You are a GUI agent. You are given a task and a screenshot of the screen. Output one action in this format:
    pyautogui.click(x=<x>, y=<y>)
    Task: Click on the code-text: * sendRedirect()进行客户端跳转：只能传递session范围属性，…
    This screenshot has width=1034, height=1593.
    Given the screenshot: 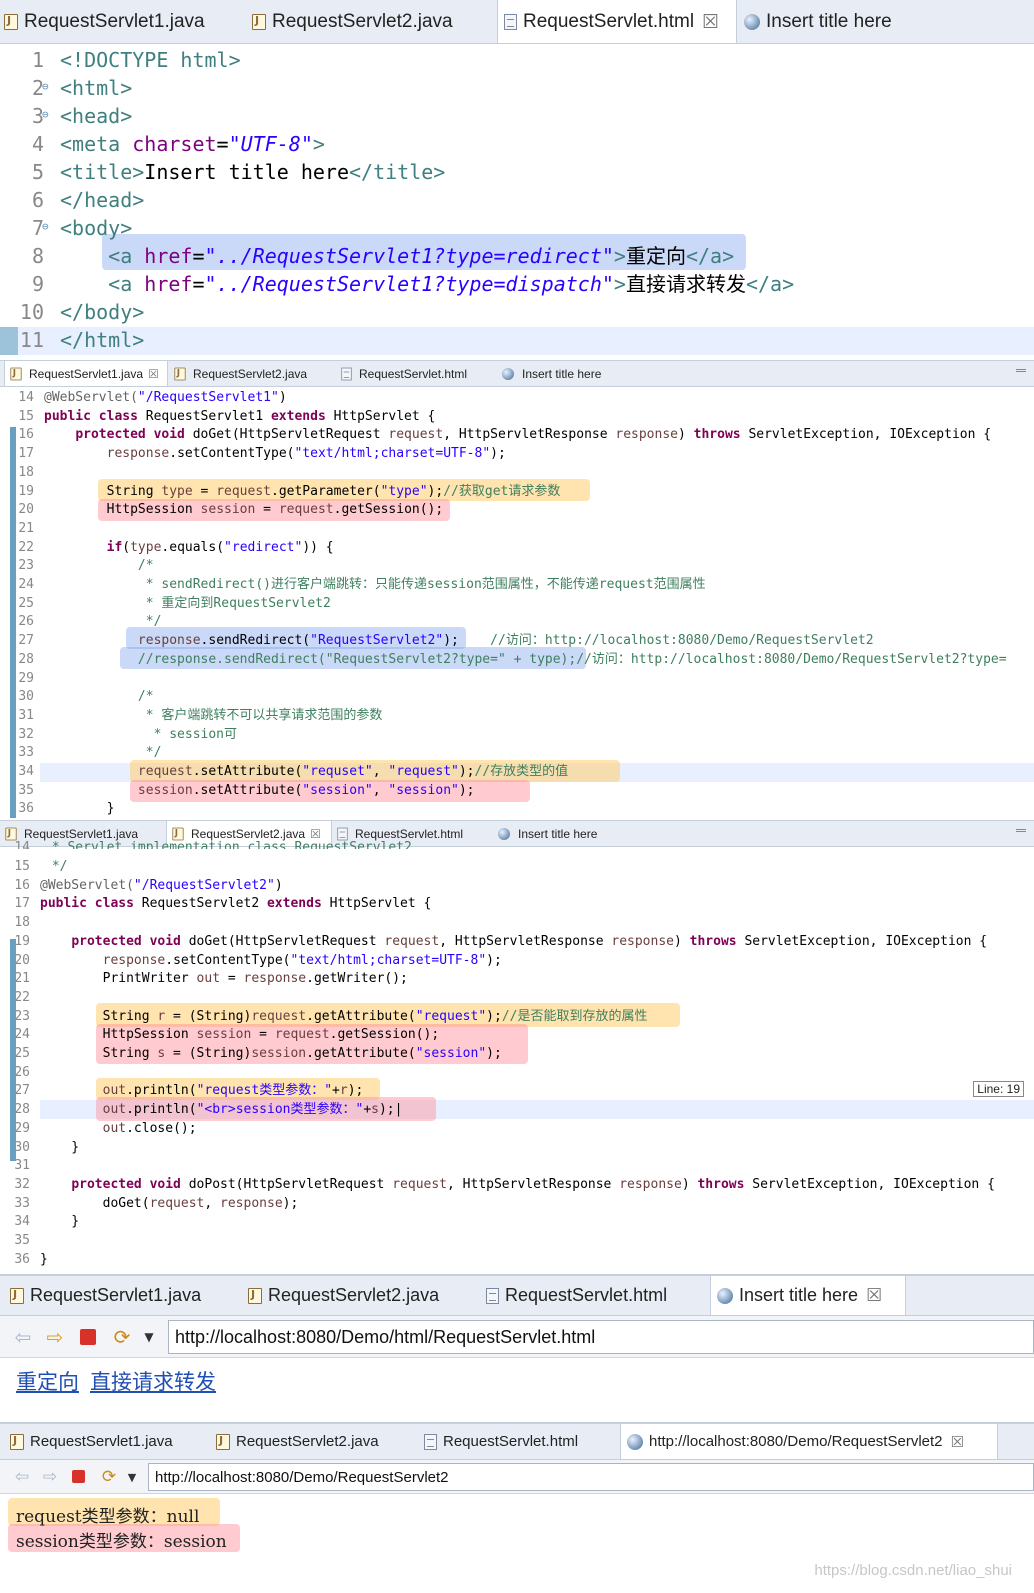 What is the action you would take?
    pyautogui.click(x=375, y=584)
    